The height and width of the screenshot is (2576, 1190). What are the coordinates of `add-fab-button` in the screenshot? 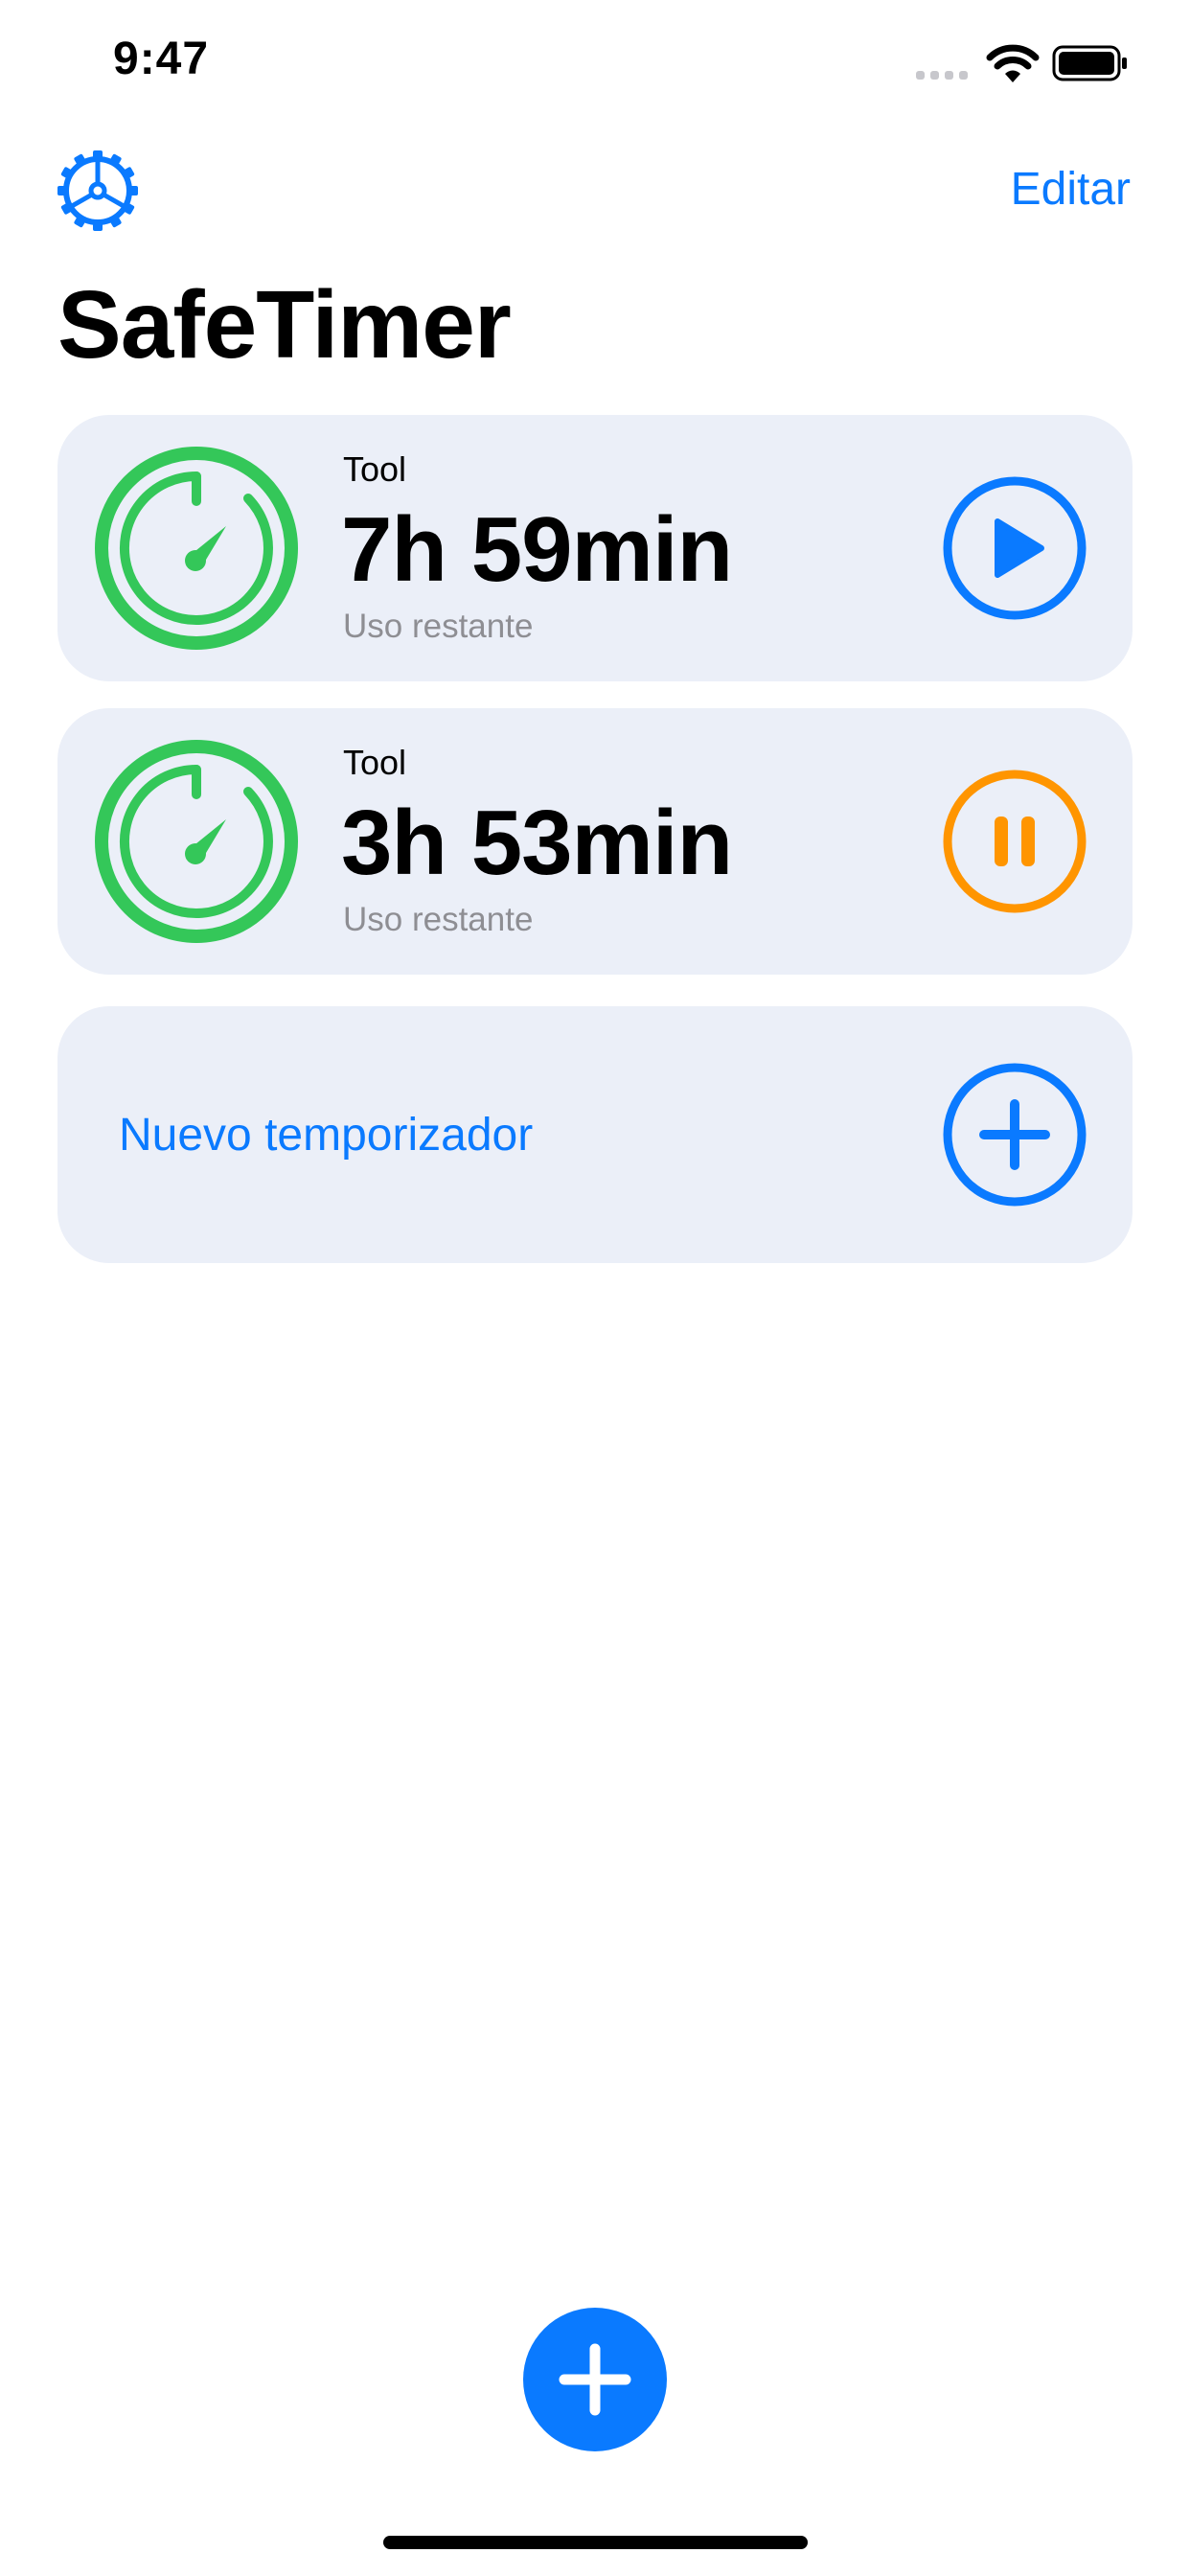 It's located at (595, 2379).